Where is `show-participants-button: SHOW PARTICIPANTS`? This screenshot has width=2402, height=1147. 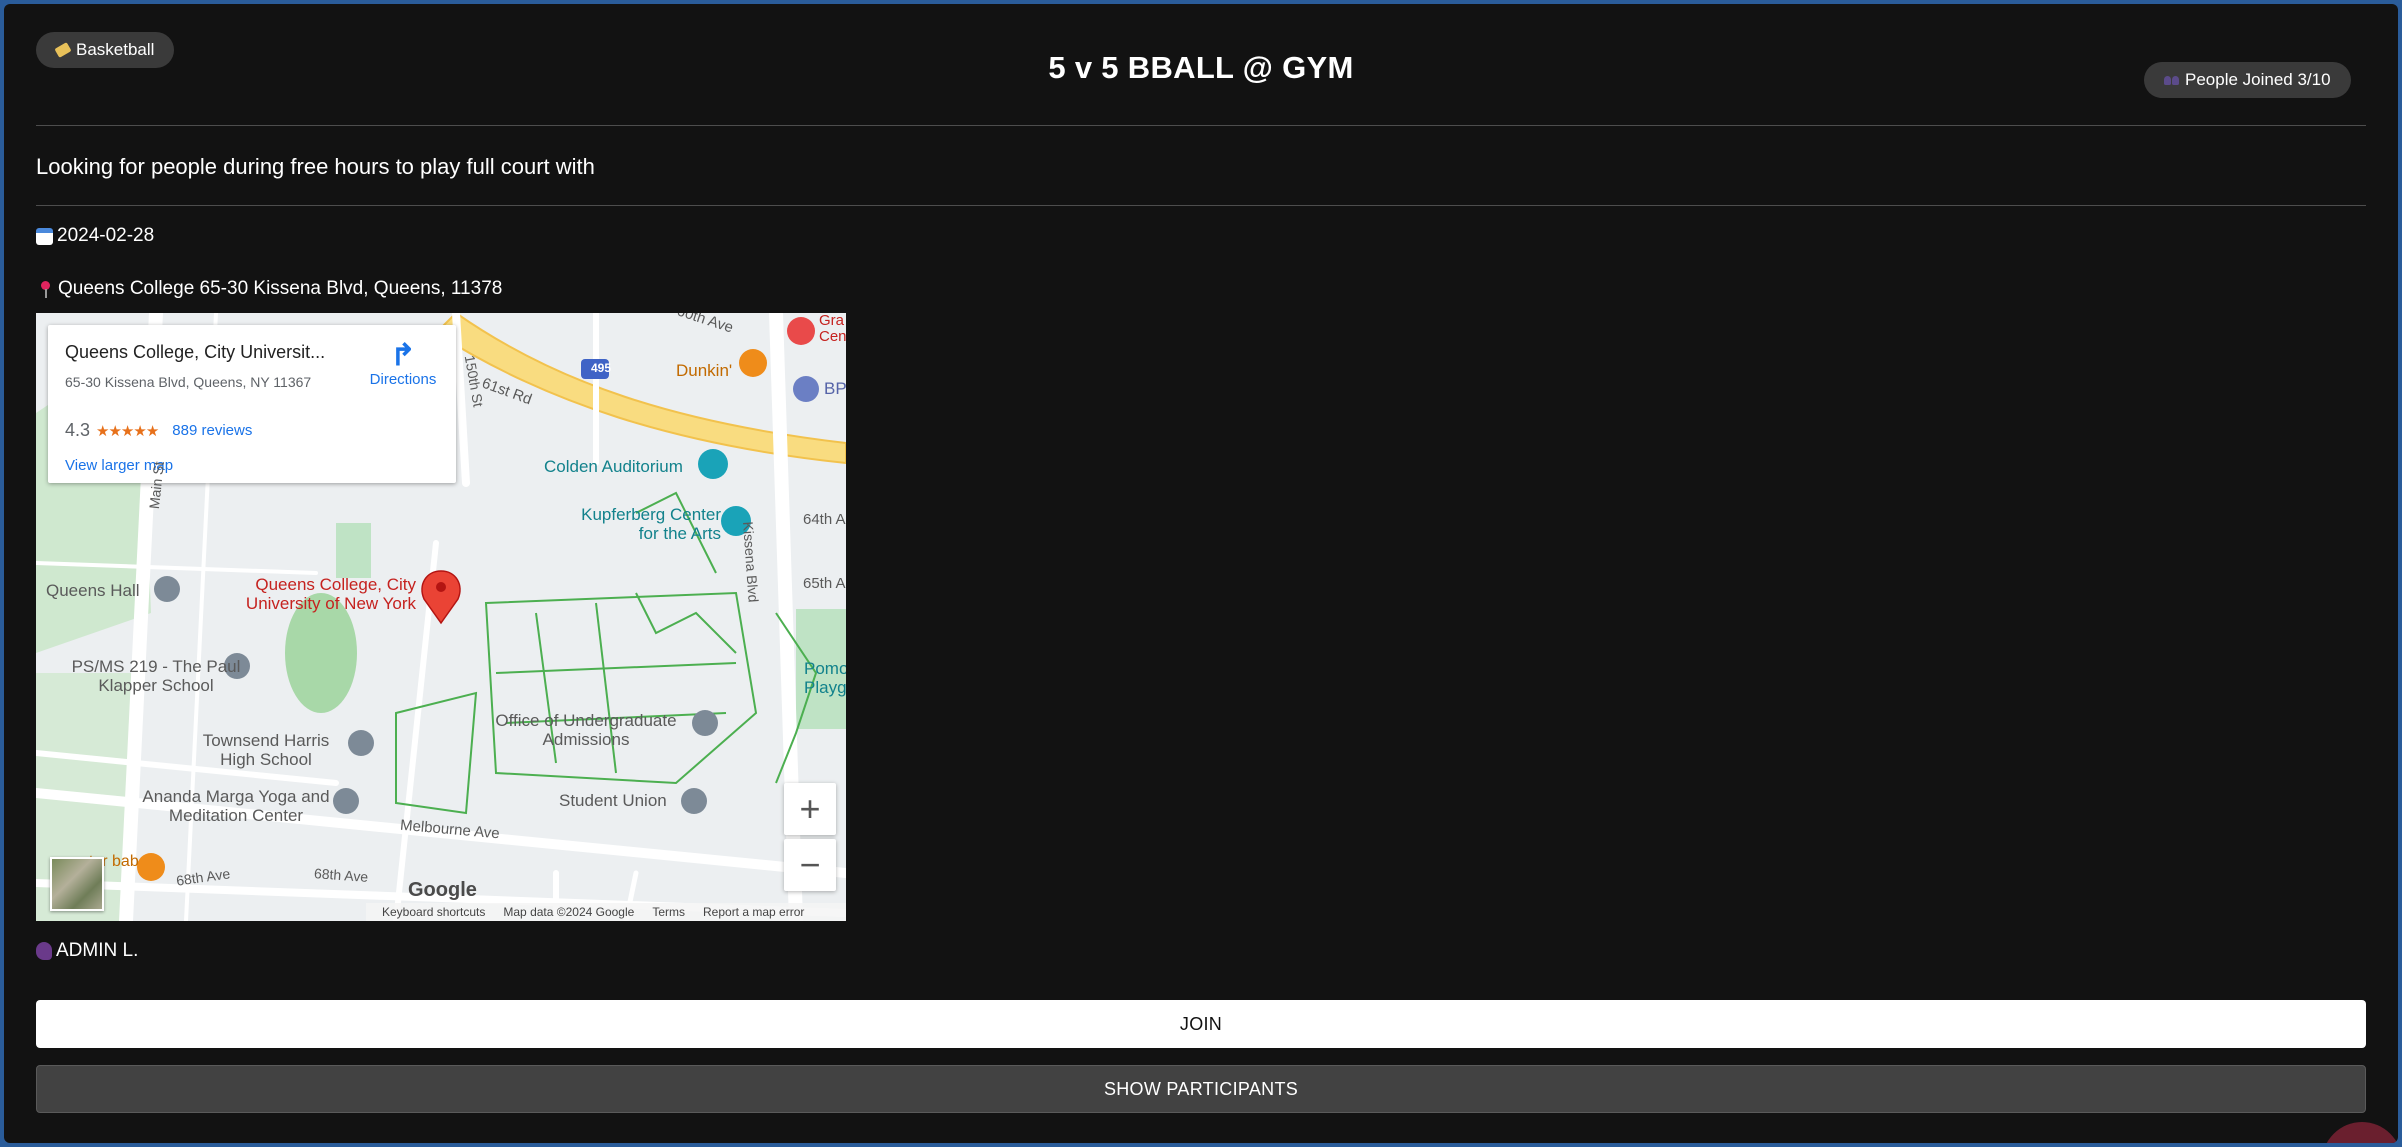 show-participants-button: SHOW PARTICIPANTS is located at coordinates (1201, 1089).